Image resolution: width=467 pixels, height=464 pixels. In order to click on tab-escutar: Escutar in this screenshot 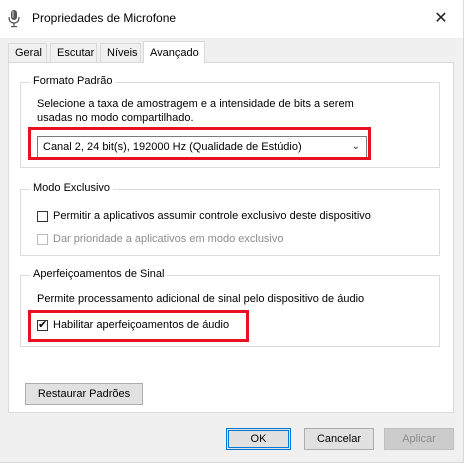, I will do `click(73, 52)`.